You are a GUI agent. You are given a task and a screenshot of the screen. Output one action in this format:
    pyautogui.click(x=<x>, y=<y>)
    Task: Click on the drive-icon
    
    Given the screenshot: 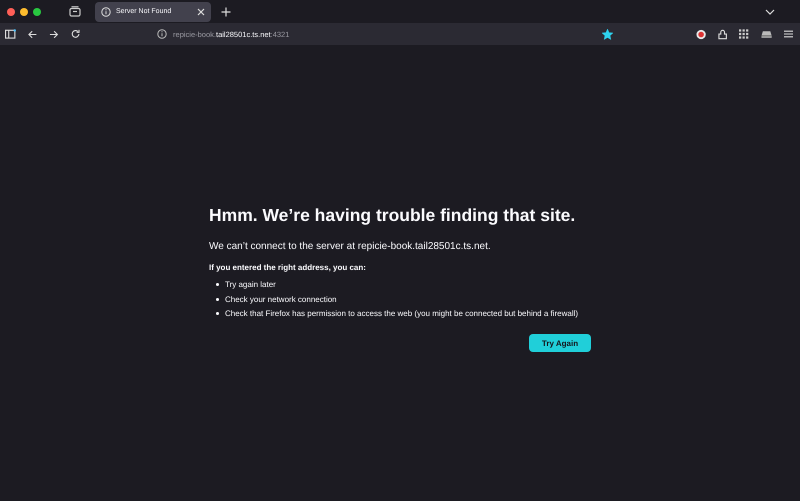 What is the action you would take?
    pyautogui.click(x=766, y=34)
    